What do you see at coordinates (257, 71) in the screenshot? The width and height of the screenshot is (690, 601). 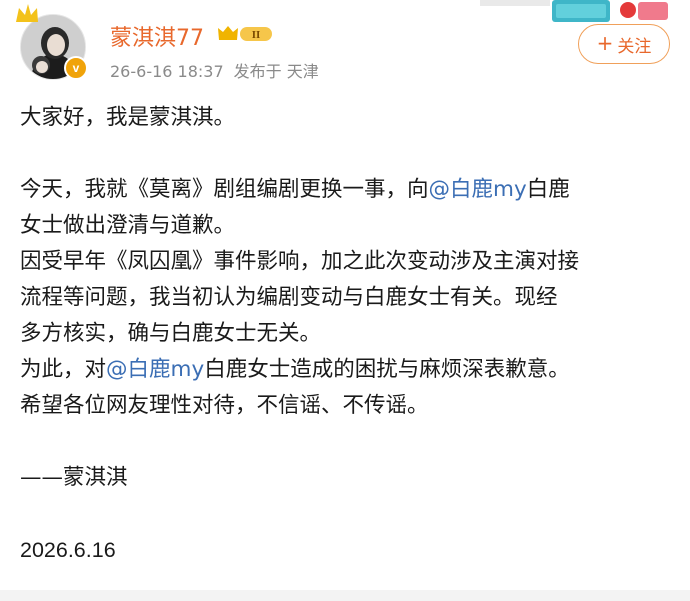 I see `publish-prefix: 发布于` at bounding box center [257, 71].